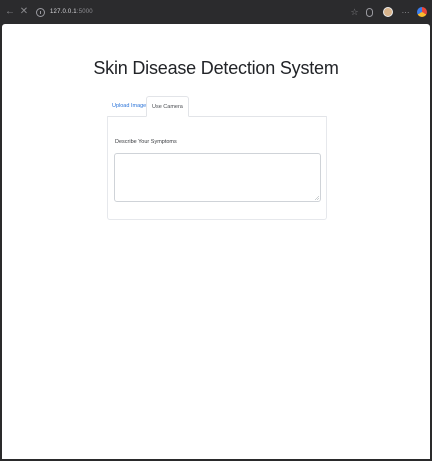 Image resolution: width=432 pixels, height=461 pixels. Describe the element at coordinates (217, 177) in the screenshot. I see `symptoms-textarea` at that location.